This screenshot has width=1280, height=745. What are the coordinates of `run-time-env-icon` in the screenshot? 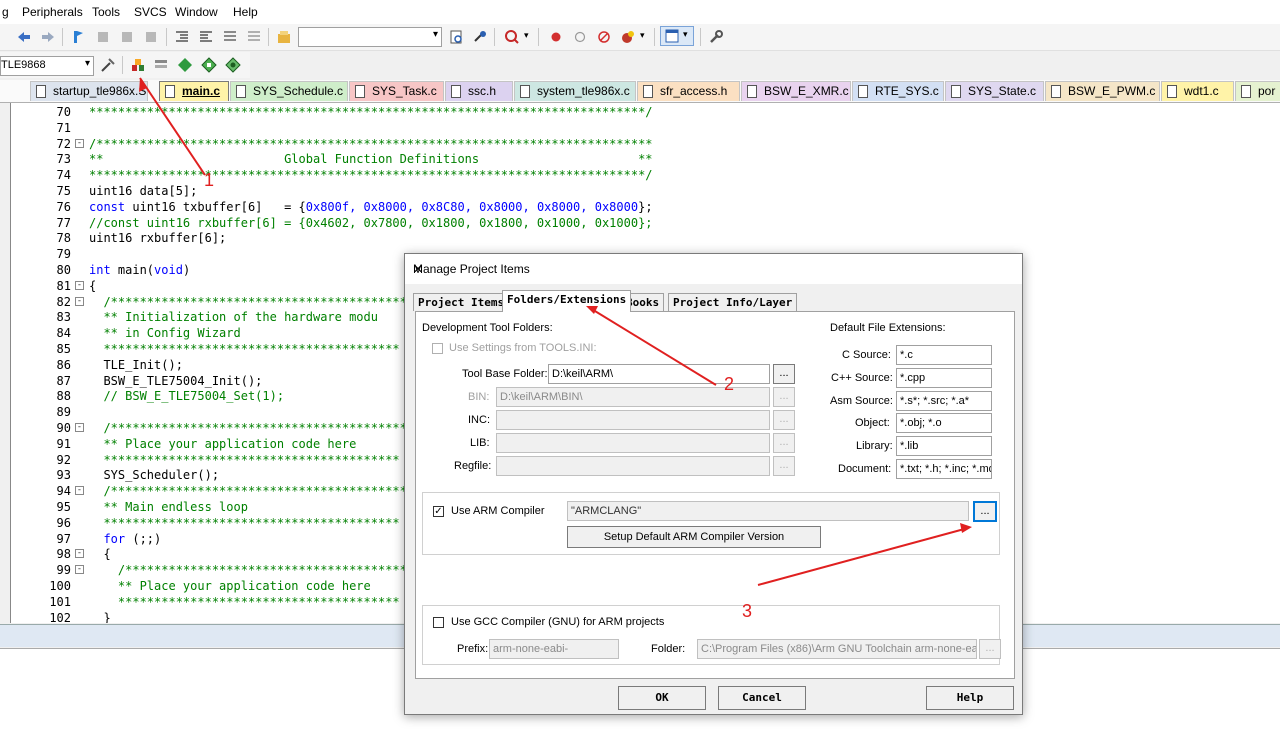 It's located at (233, 65).